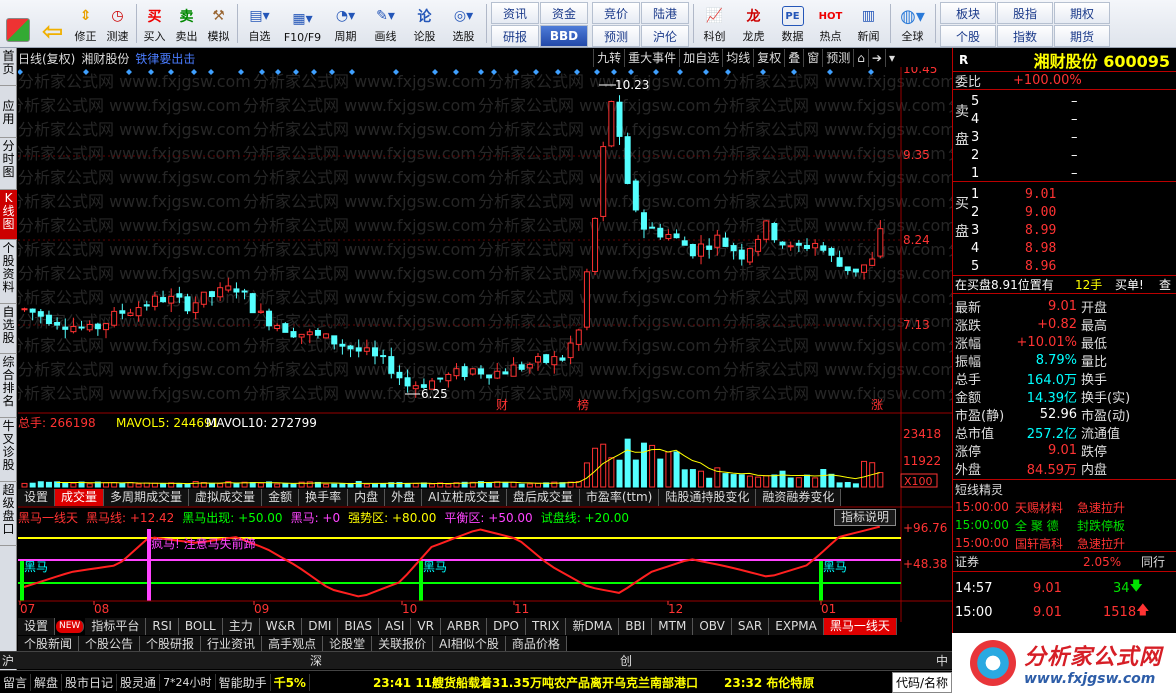 This screenshot has height=693, width=1176. What do you see at coordinates (860, 626) in the screenshot?
I see `ind-tab-active: 黑马一线天` at bounding box center [860, 626].